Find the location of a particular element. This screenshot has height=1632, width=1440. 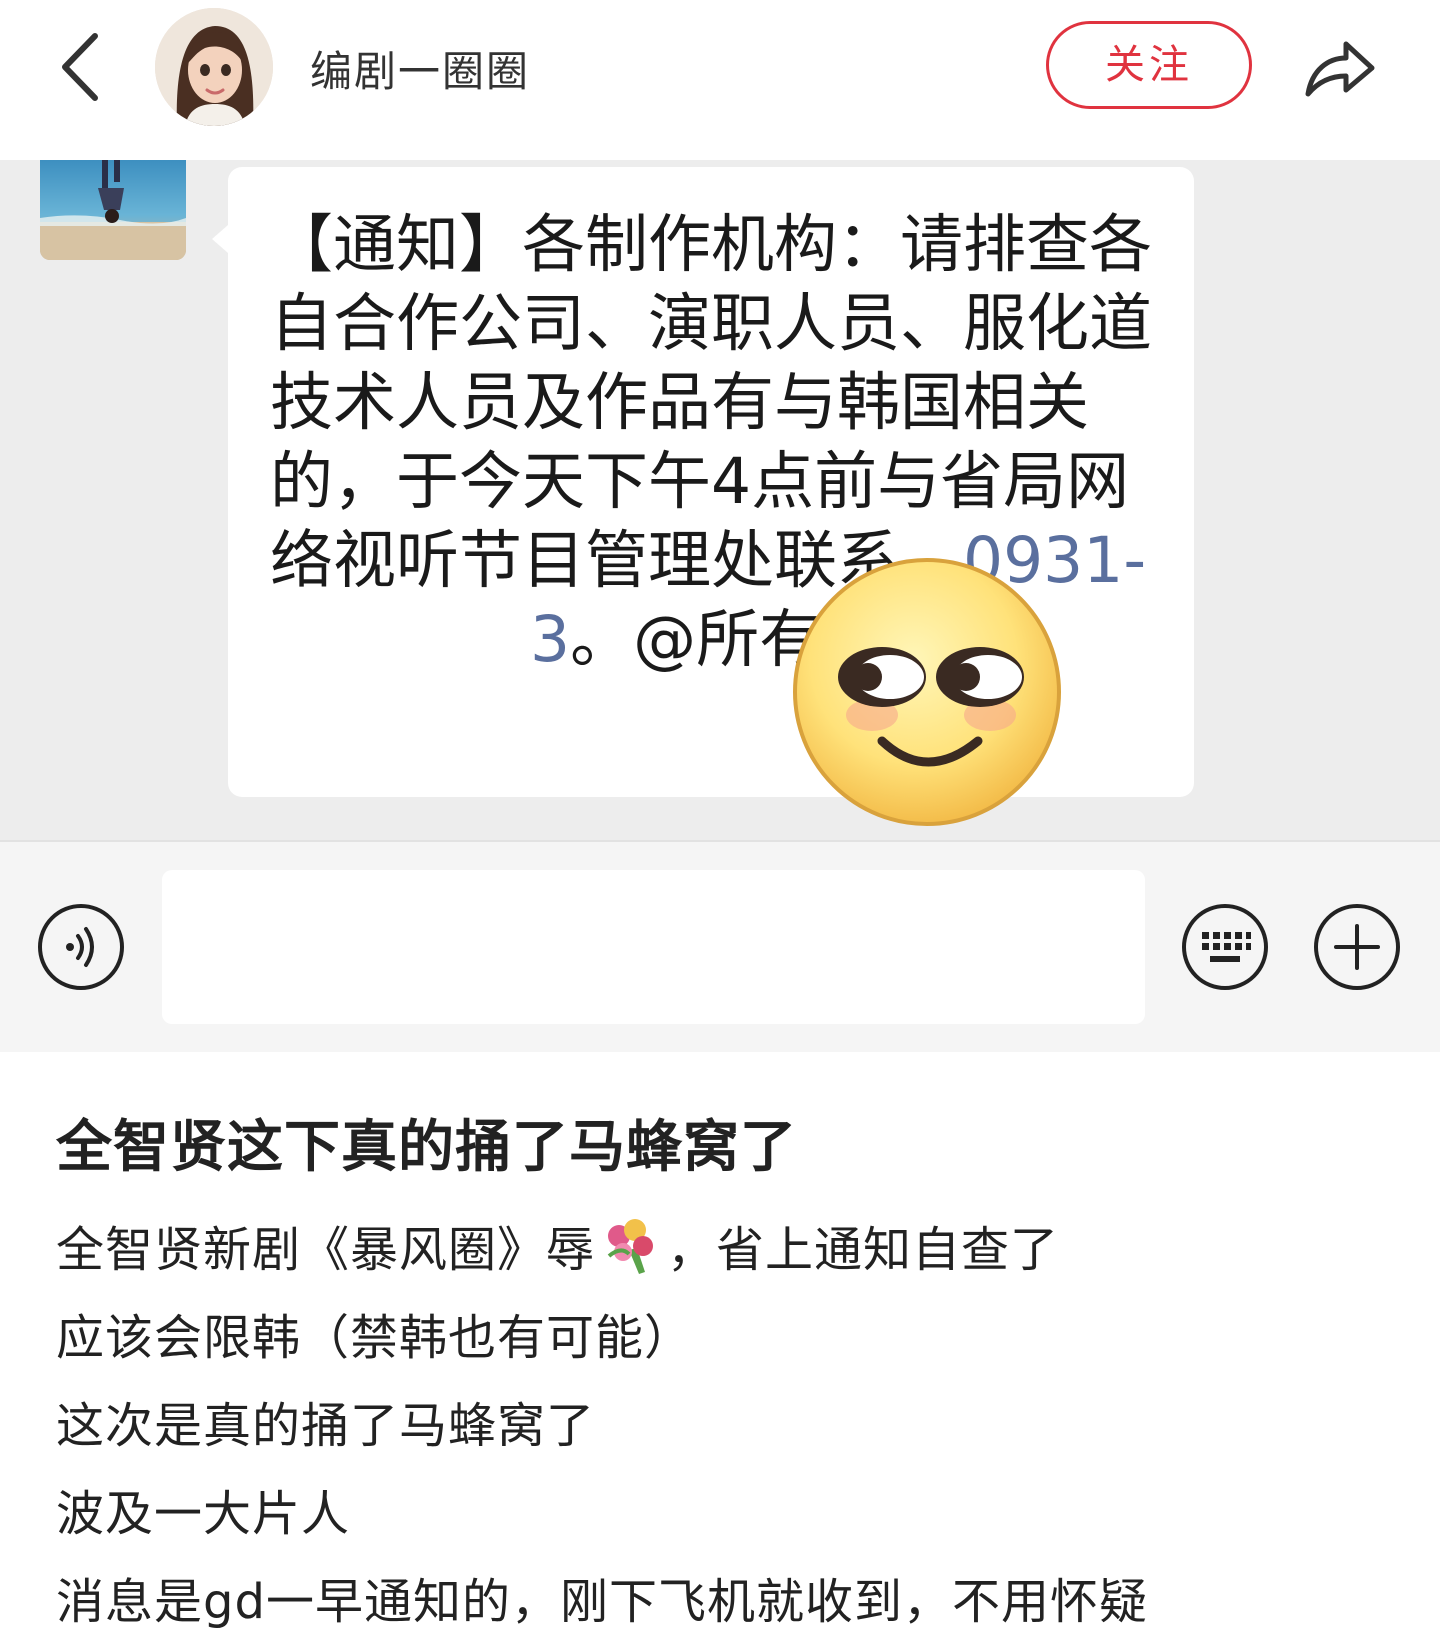

message-input is located at coordinates (653, 947).